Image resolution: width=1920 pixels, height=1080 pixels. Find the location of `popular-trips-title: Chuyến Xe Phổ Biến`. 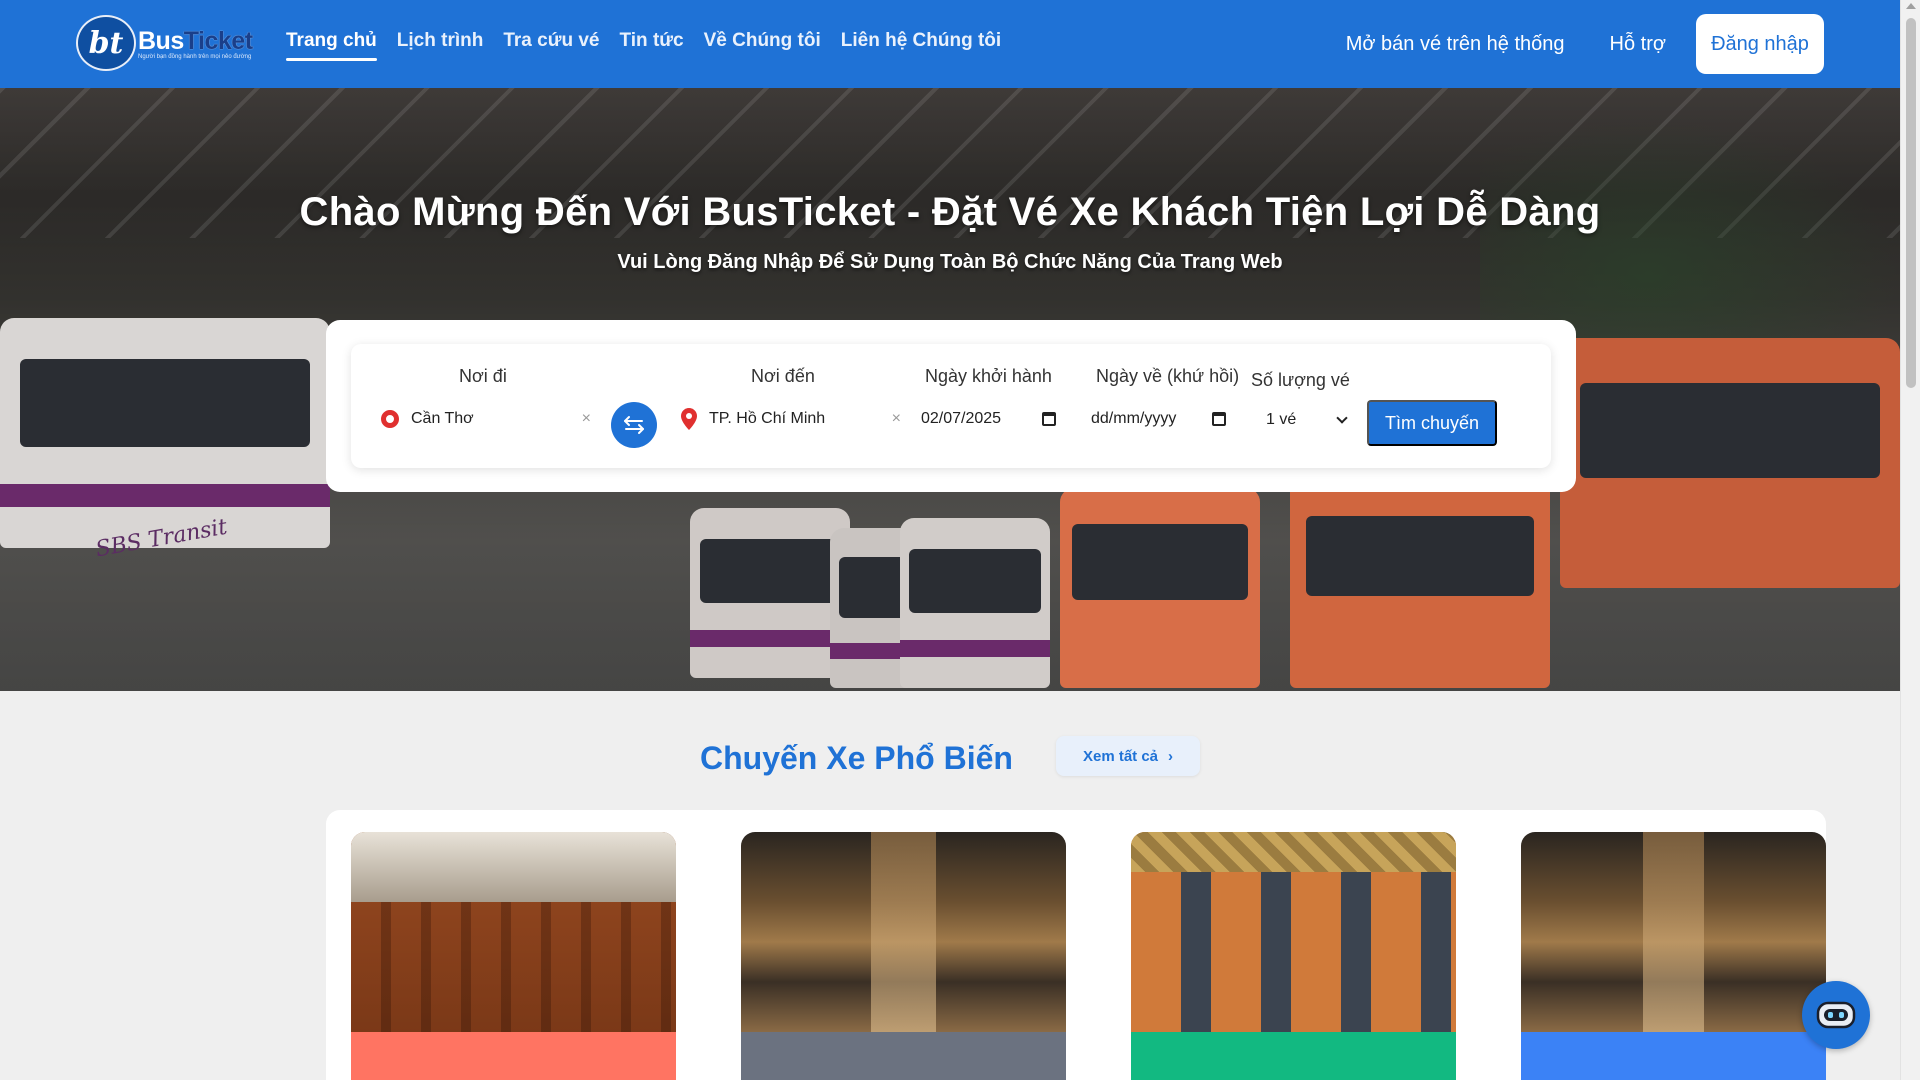

popular-trips-title: Chuyến Xe Phổ Biến is located at coordinates (856, 758).